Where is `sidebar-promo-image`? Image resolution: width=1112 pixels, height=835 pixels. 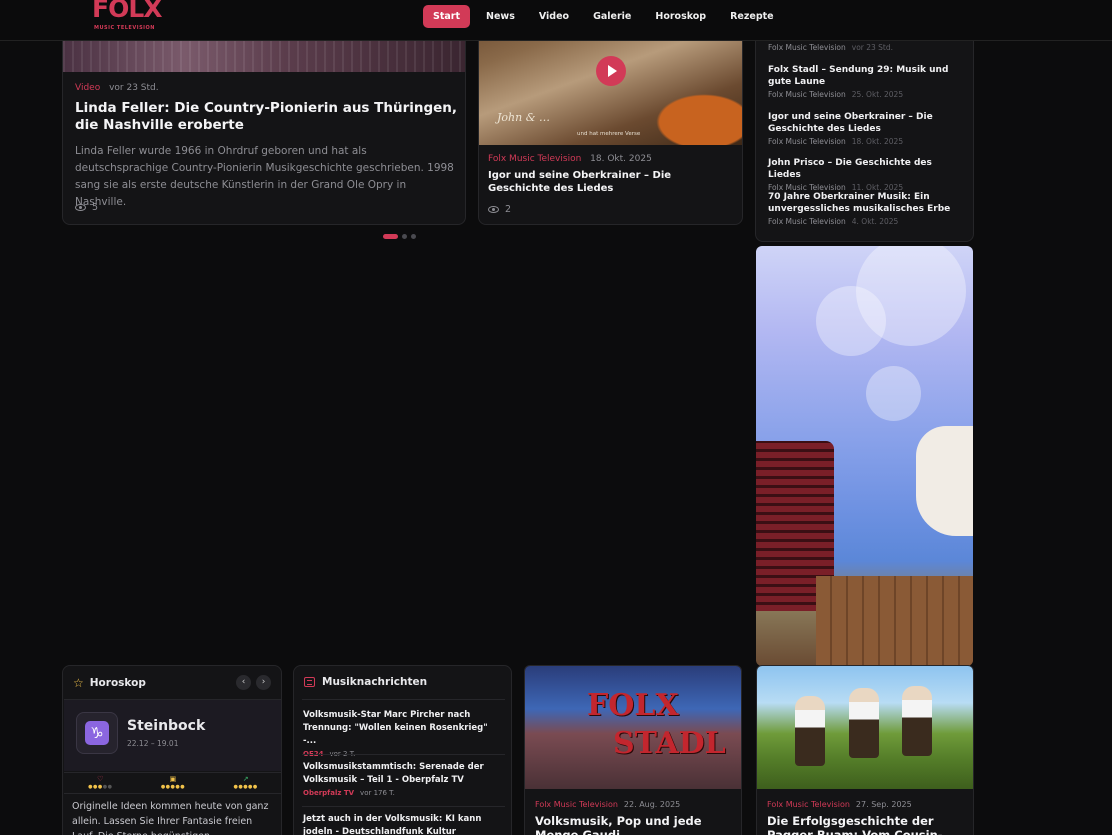 sidebar-promo-image is located at coordinates (864, 456).